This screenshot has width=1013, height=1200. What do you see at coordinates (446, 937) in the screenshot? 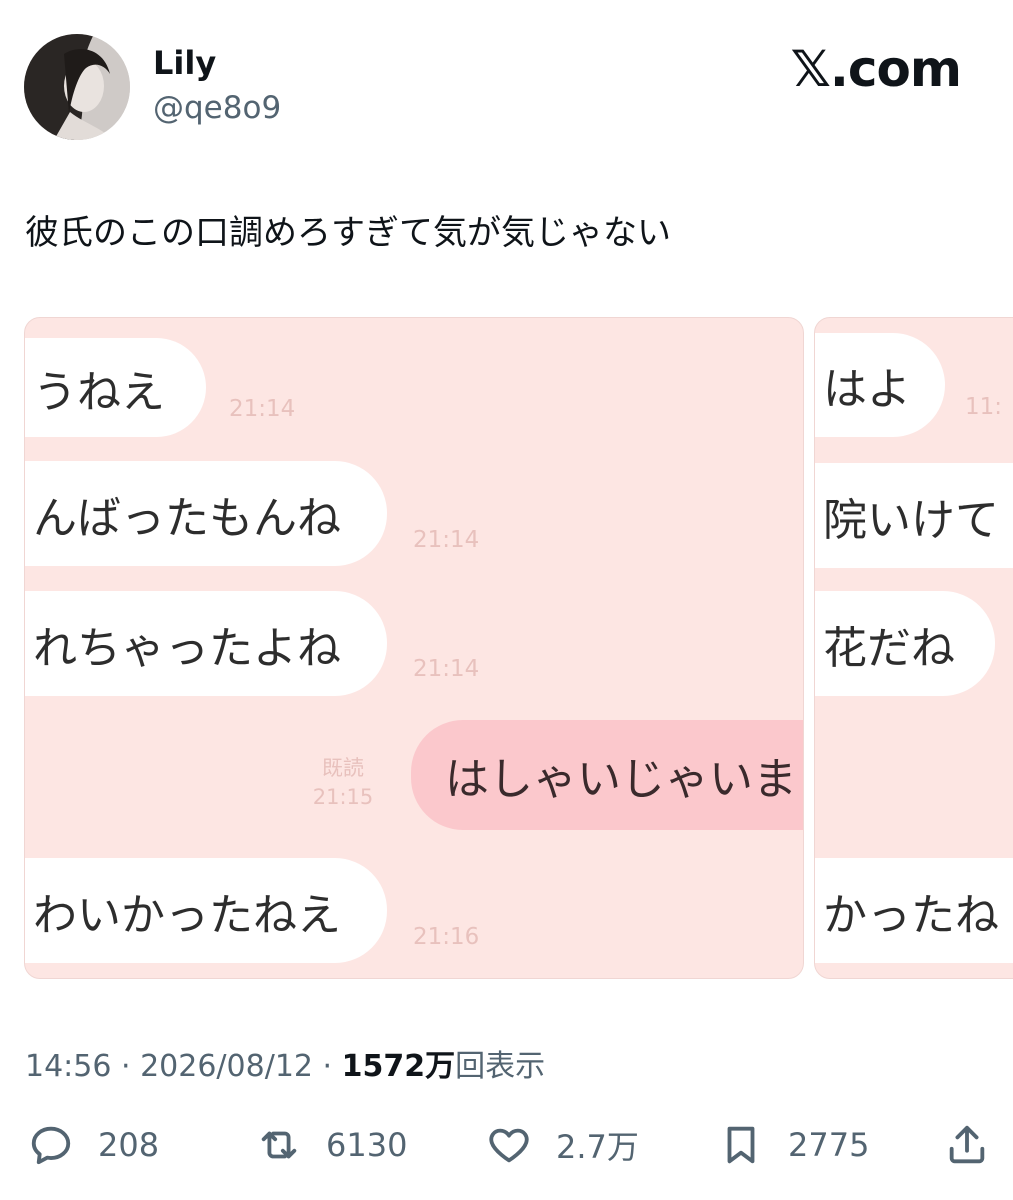
I see `chat-timestamp: 21:16` at bounding box center [446, 937].